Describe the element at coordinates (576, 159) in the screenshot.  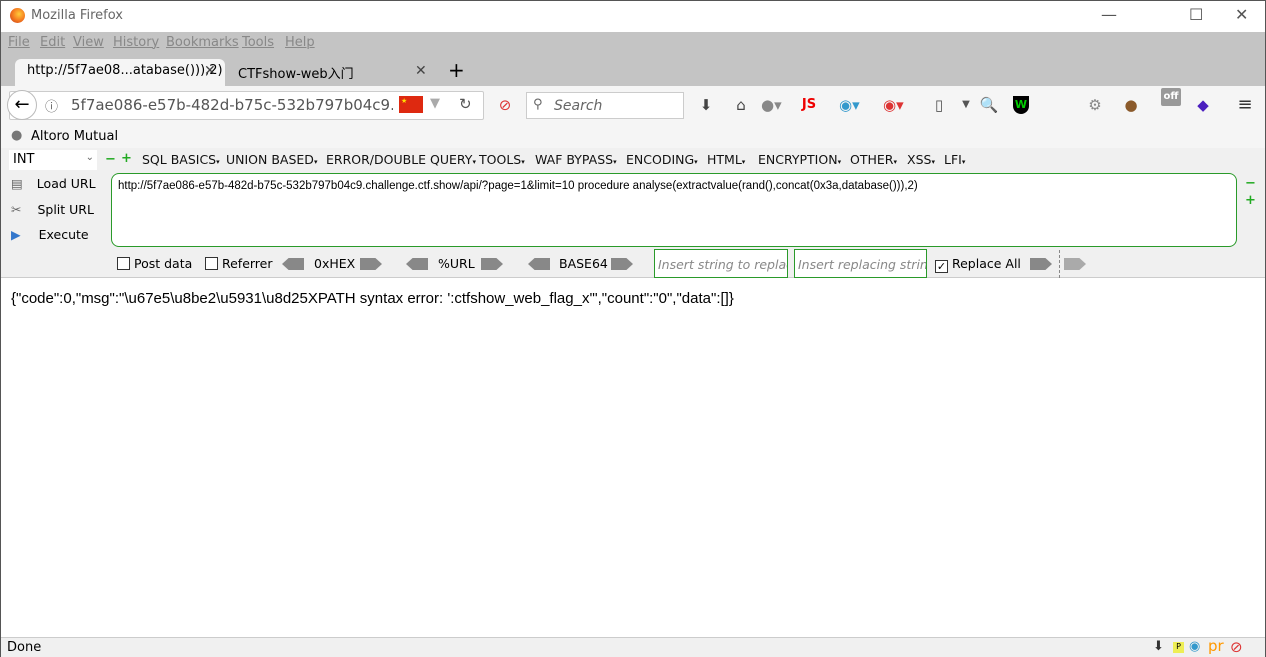
I see `menu-waf-bypass: WAF BYPASS▾` at that location.